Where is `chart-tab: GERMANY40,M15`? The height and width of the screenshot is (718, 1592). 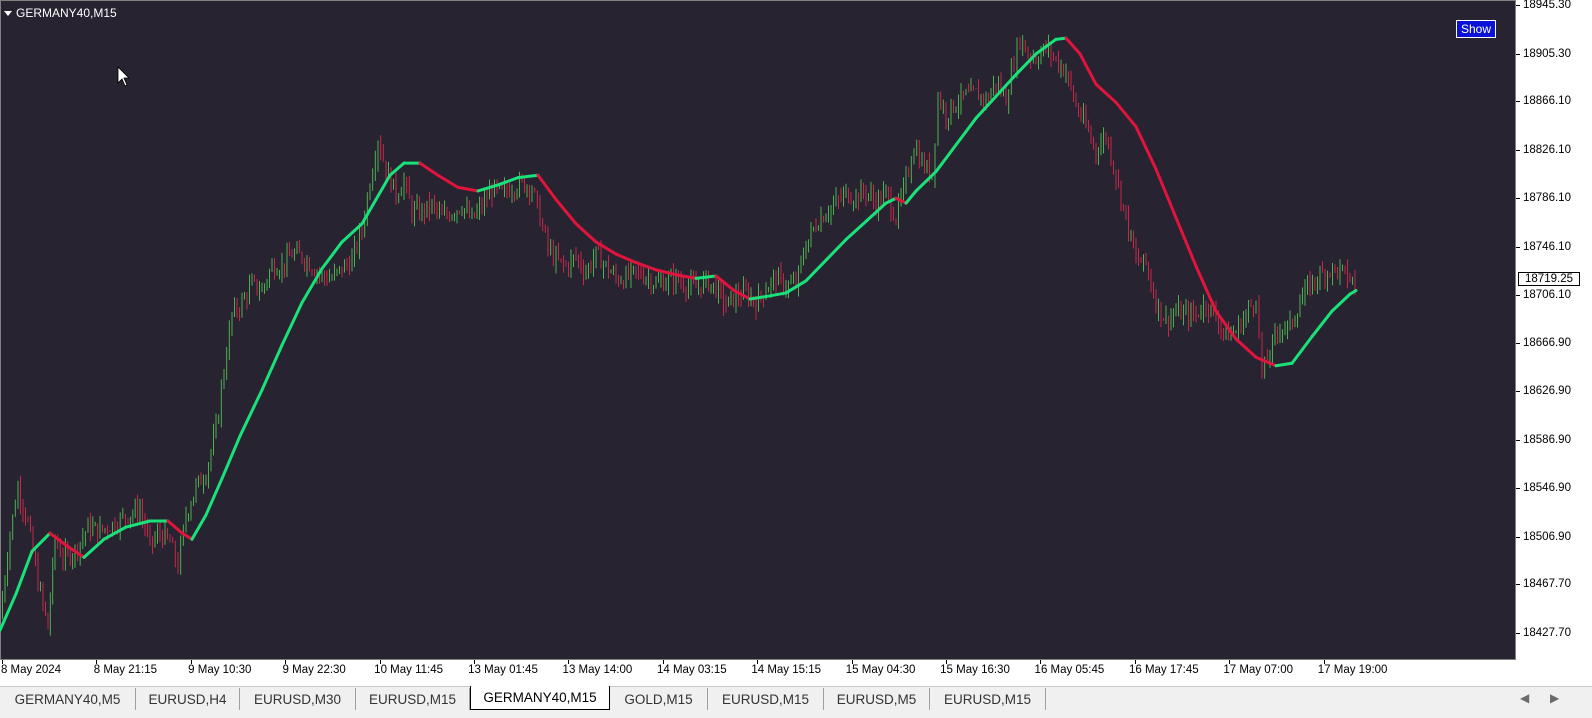
chart-tab: GERMANY40,M15 is located at coordinates (540, 698).